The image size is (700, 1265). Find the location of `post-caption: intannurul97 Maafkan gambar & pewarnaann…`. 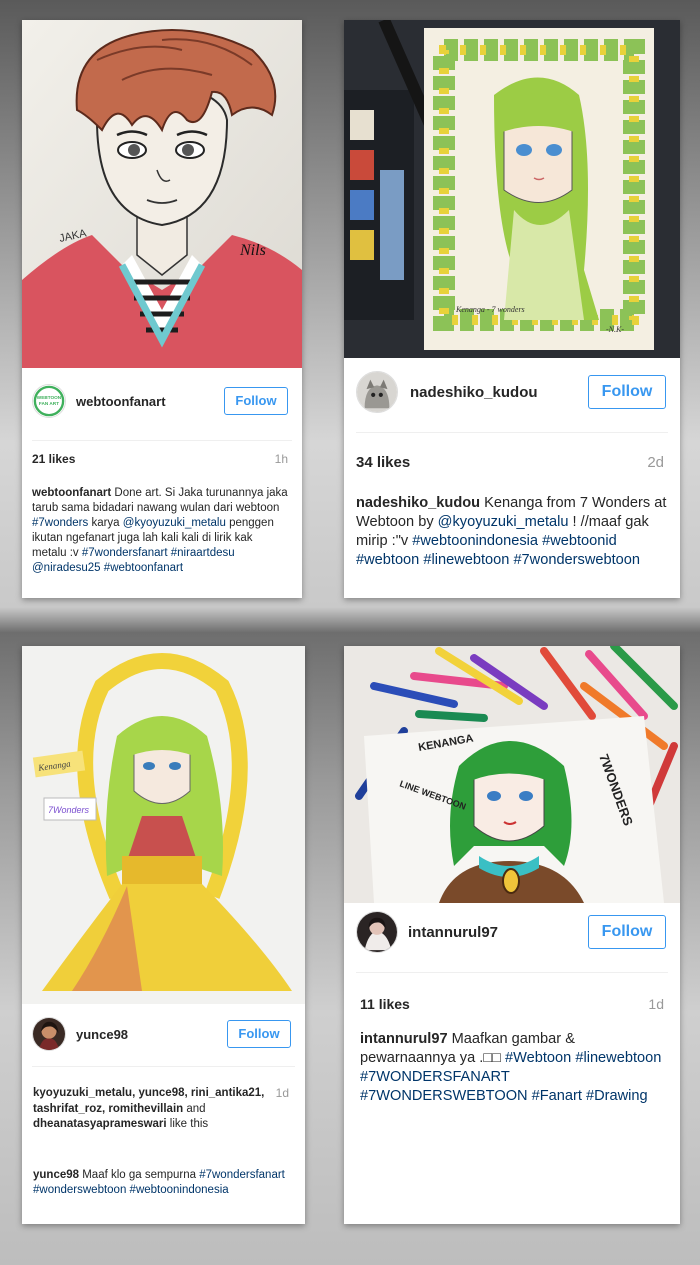

post-caption: intannurul97 Maafkan gambar & pewarnaann… is located at coordinates (513, 1068).